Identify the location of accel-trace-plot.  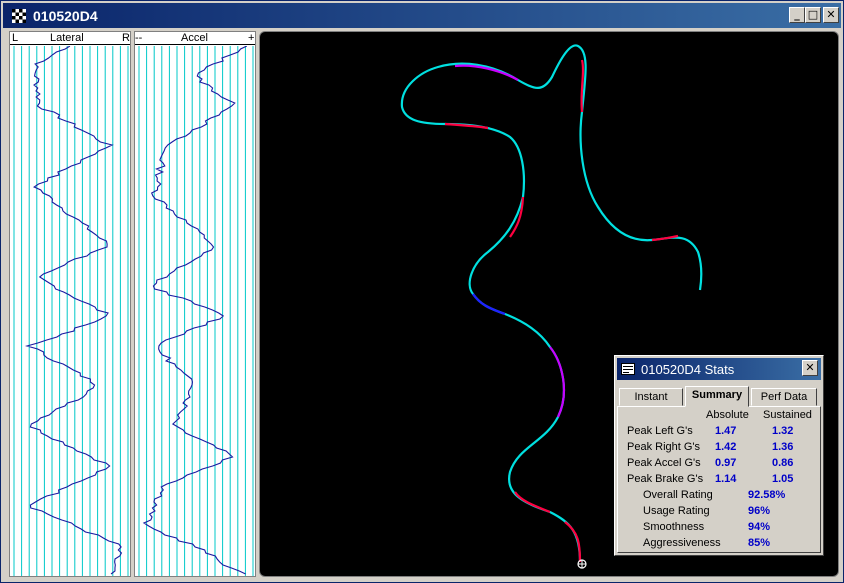
(196, 311).